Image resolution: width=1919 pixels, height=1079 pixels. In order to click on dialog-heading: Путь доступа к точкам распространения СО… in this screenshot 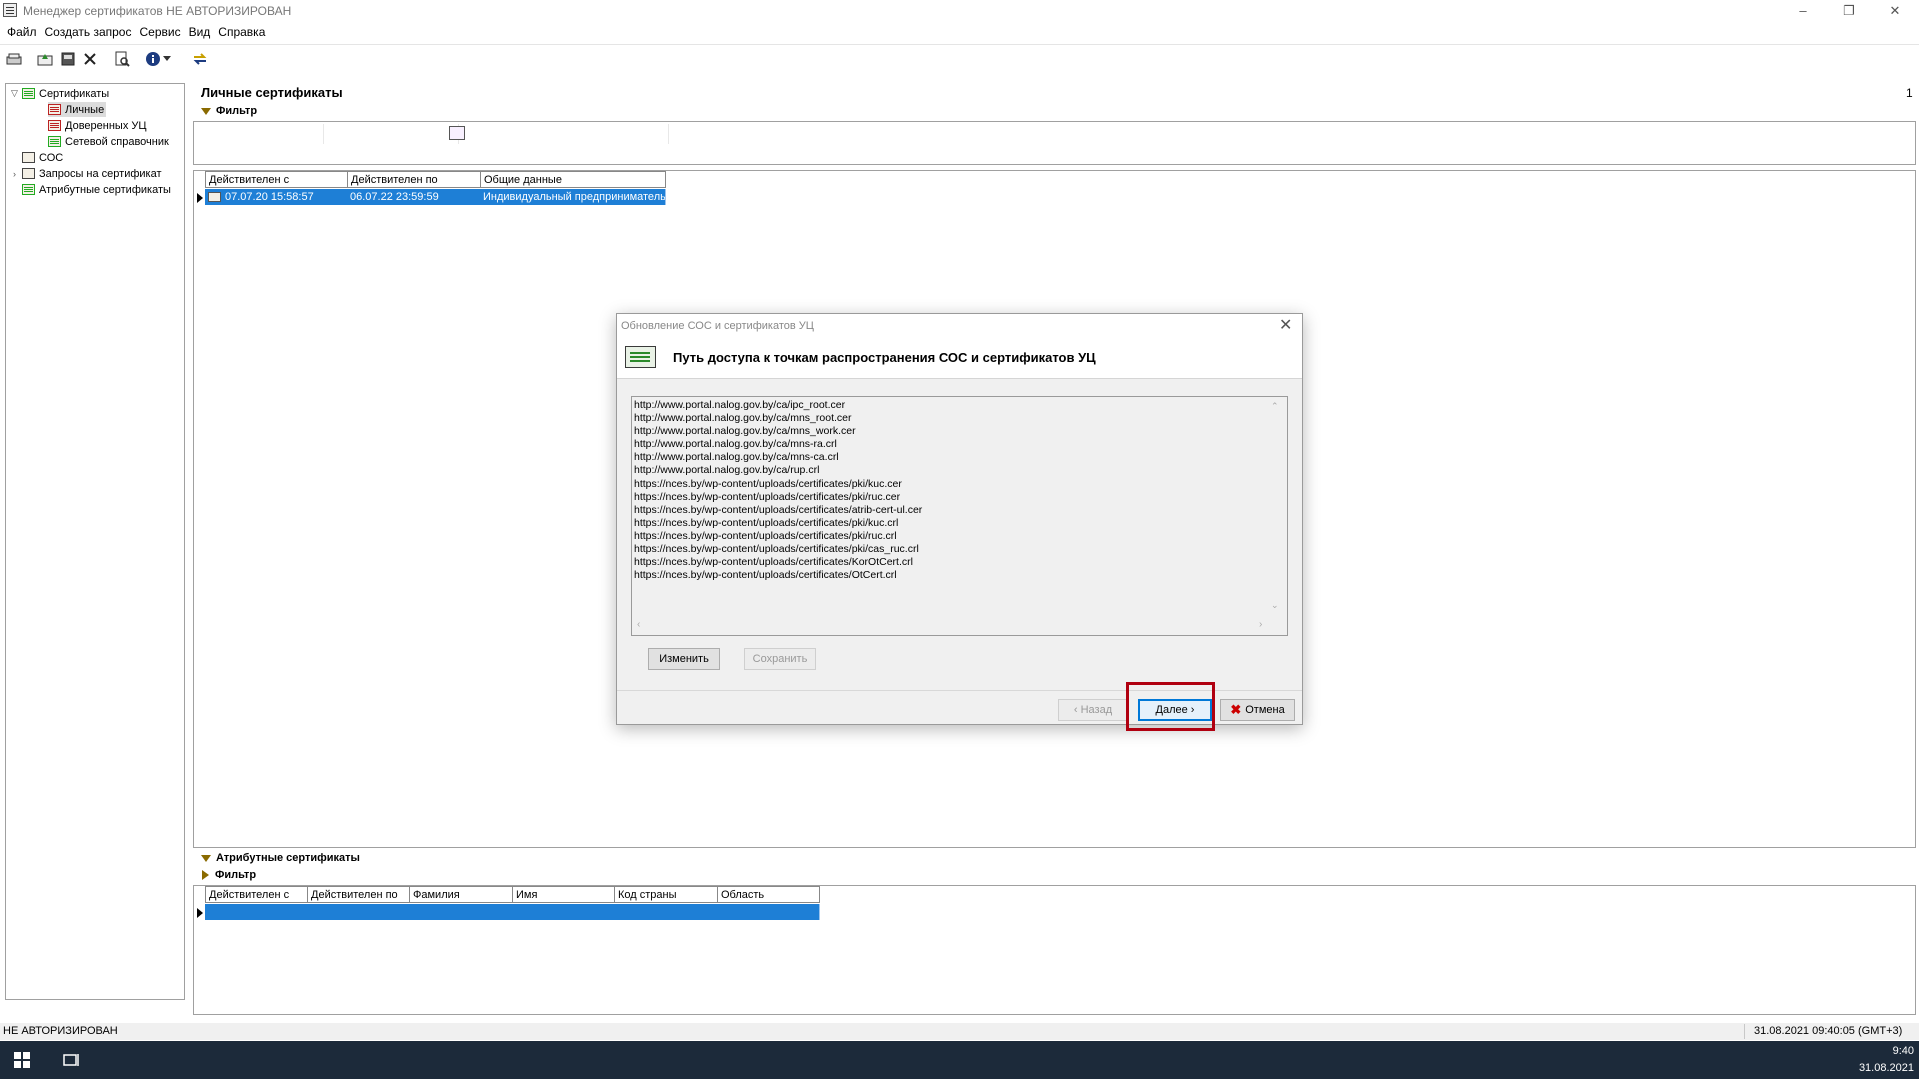, I will do `click(884, 357)`.